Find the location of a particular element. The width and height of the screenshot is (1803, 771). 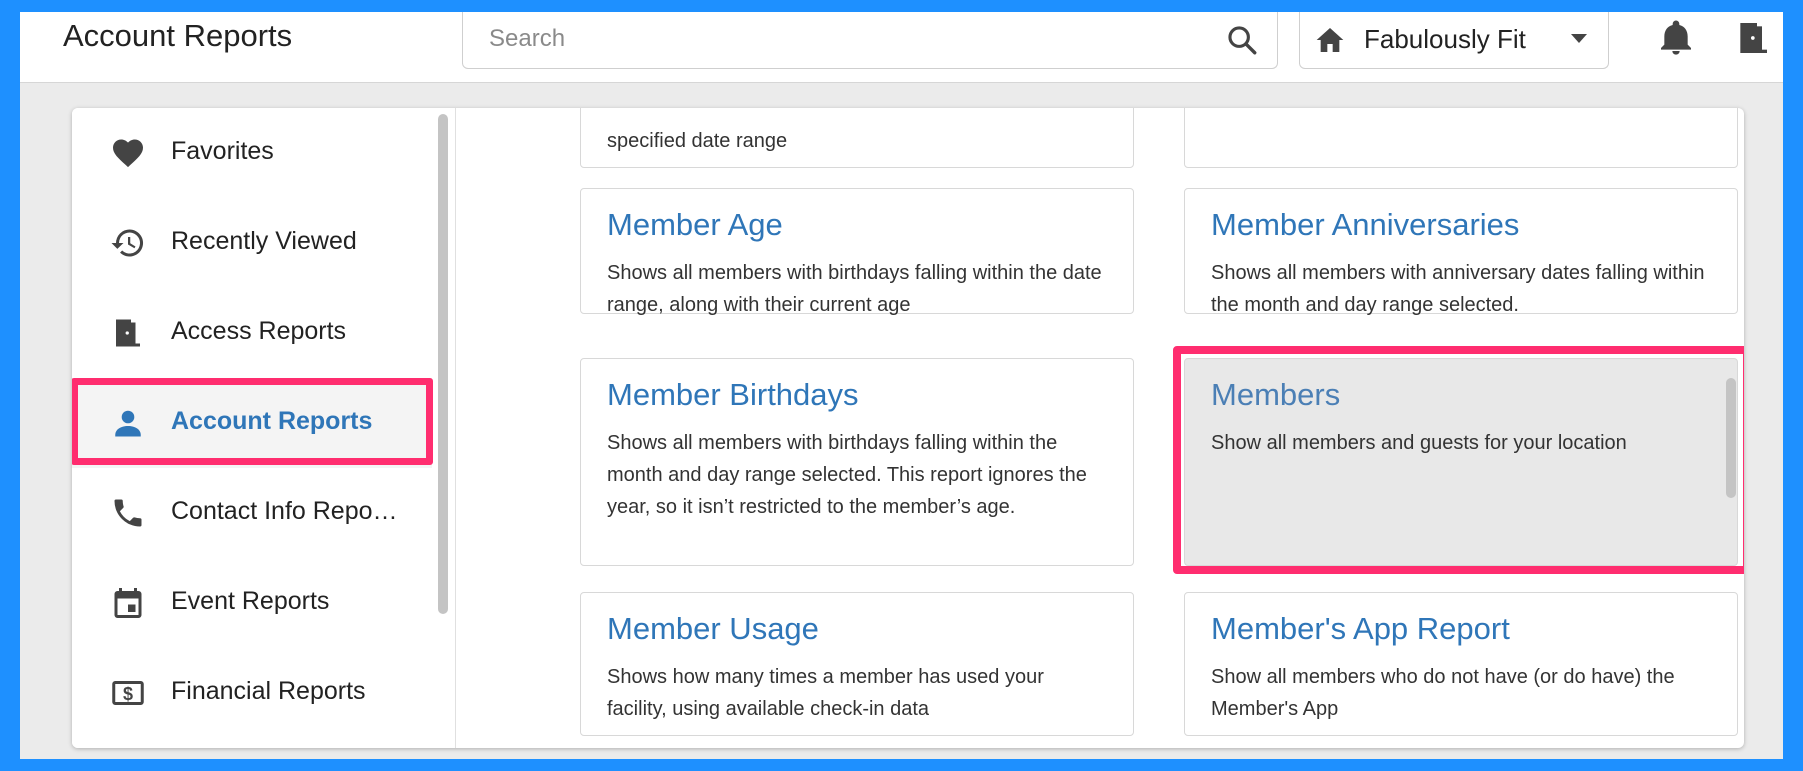

sidebar-scrollbar is located at coordinates (443, 364).